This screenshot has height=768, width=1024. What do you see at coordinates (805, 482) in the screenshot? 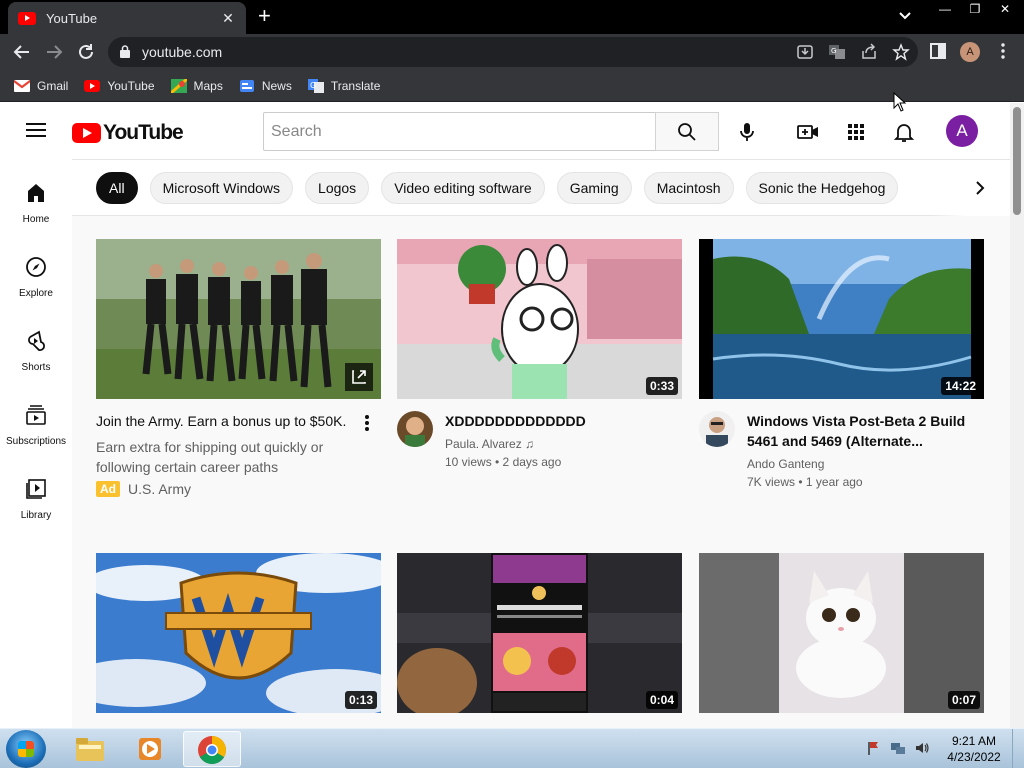
I see `video-stats: 7K views • 1 year ago` at bounding box center [805, 482].